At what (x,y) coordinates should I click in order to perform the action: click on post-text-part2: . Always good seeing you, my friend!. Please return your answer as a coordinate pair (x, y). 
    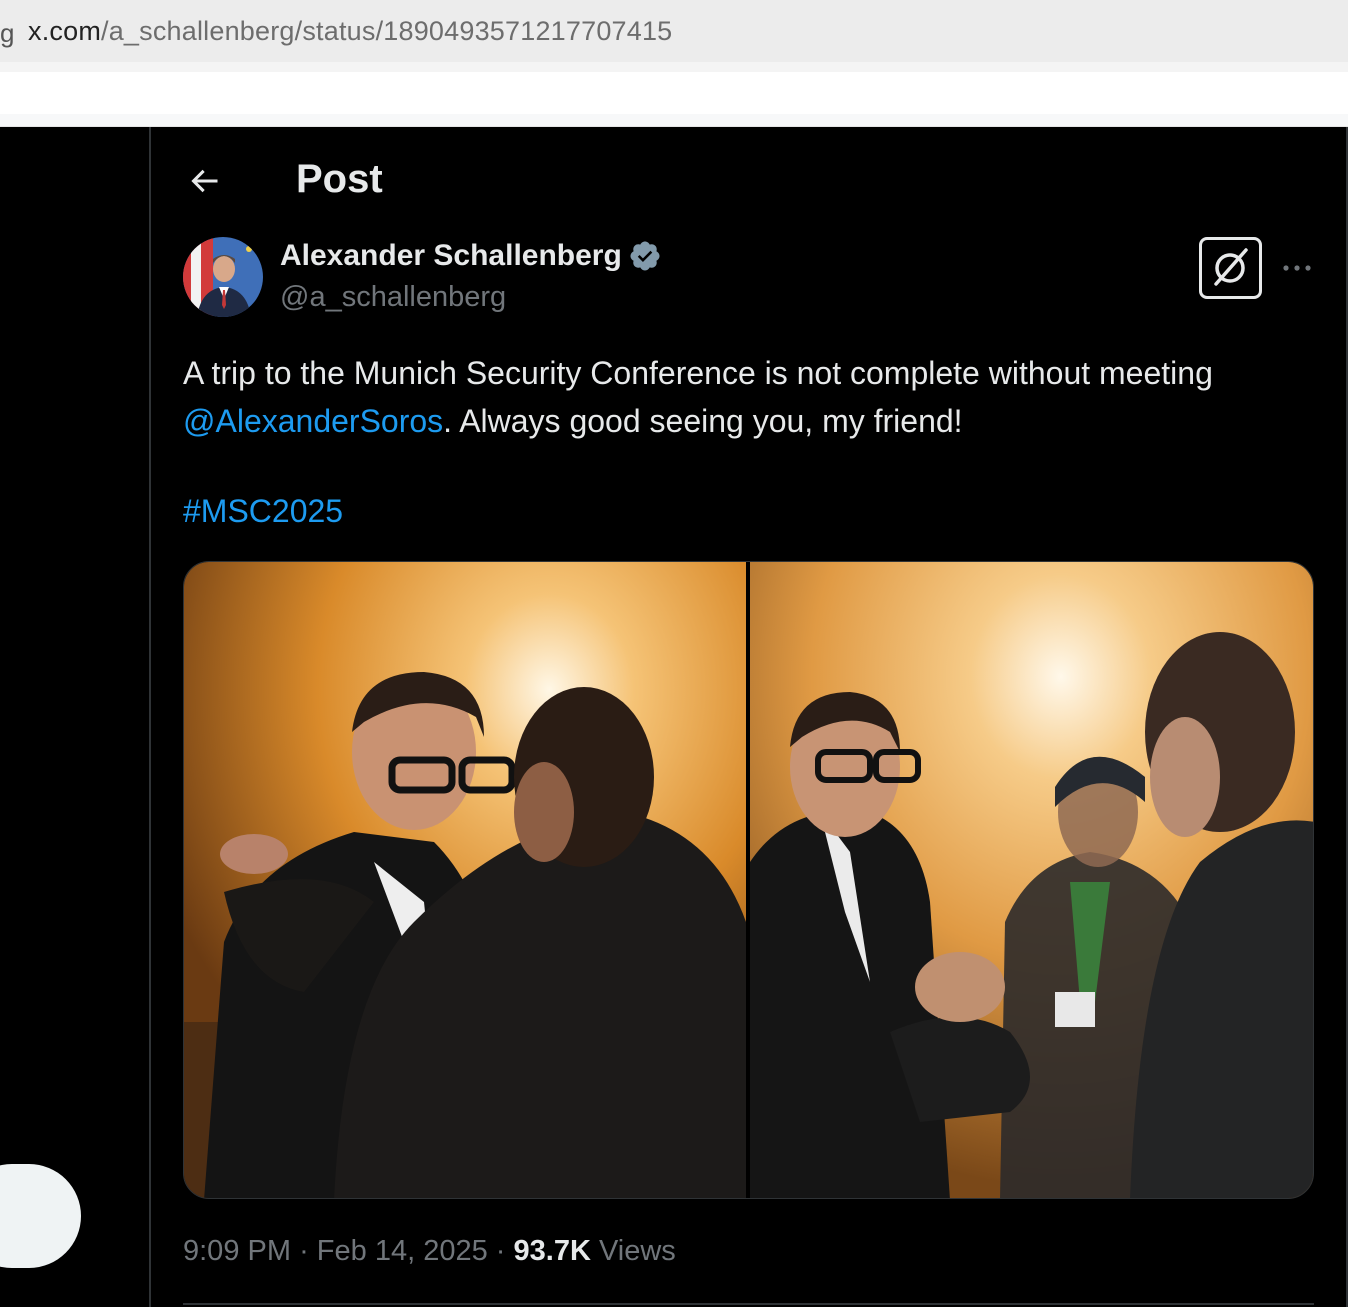
    Looking at the image, I should click on (703, 421).